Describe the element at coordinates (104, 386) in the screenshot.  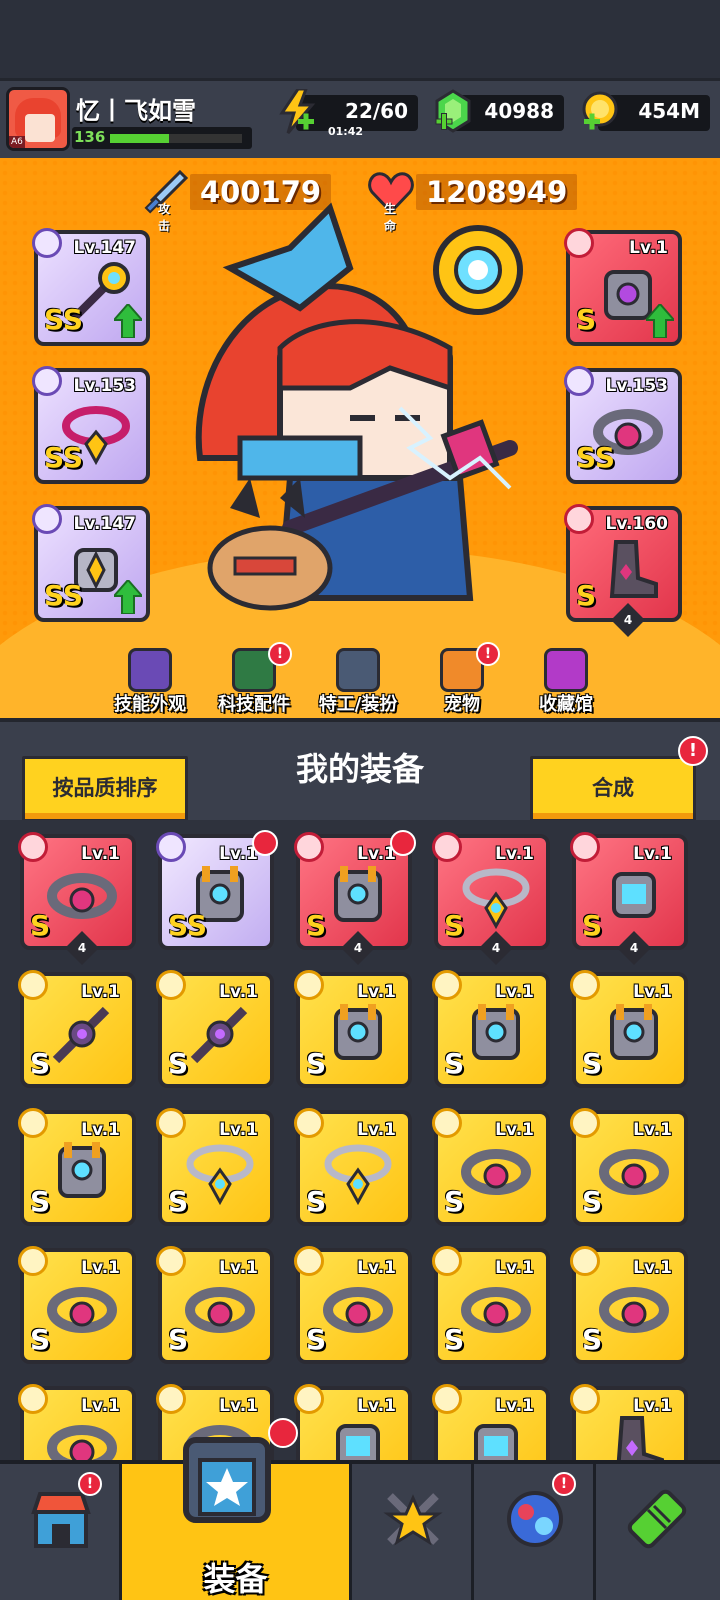
I see `equipped-level: Lv.153` at that location.